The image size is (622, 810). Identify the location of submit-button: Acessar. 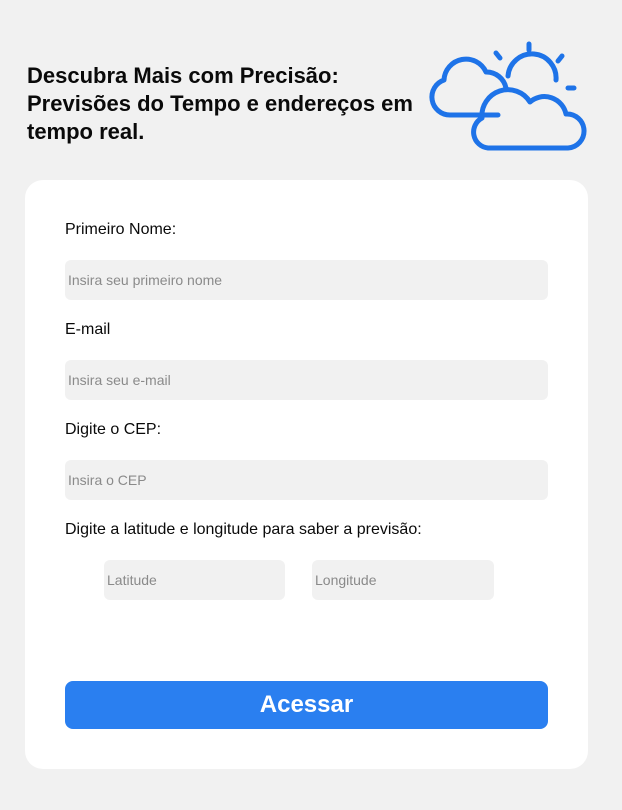
(306, 705).